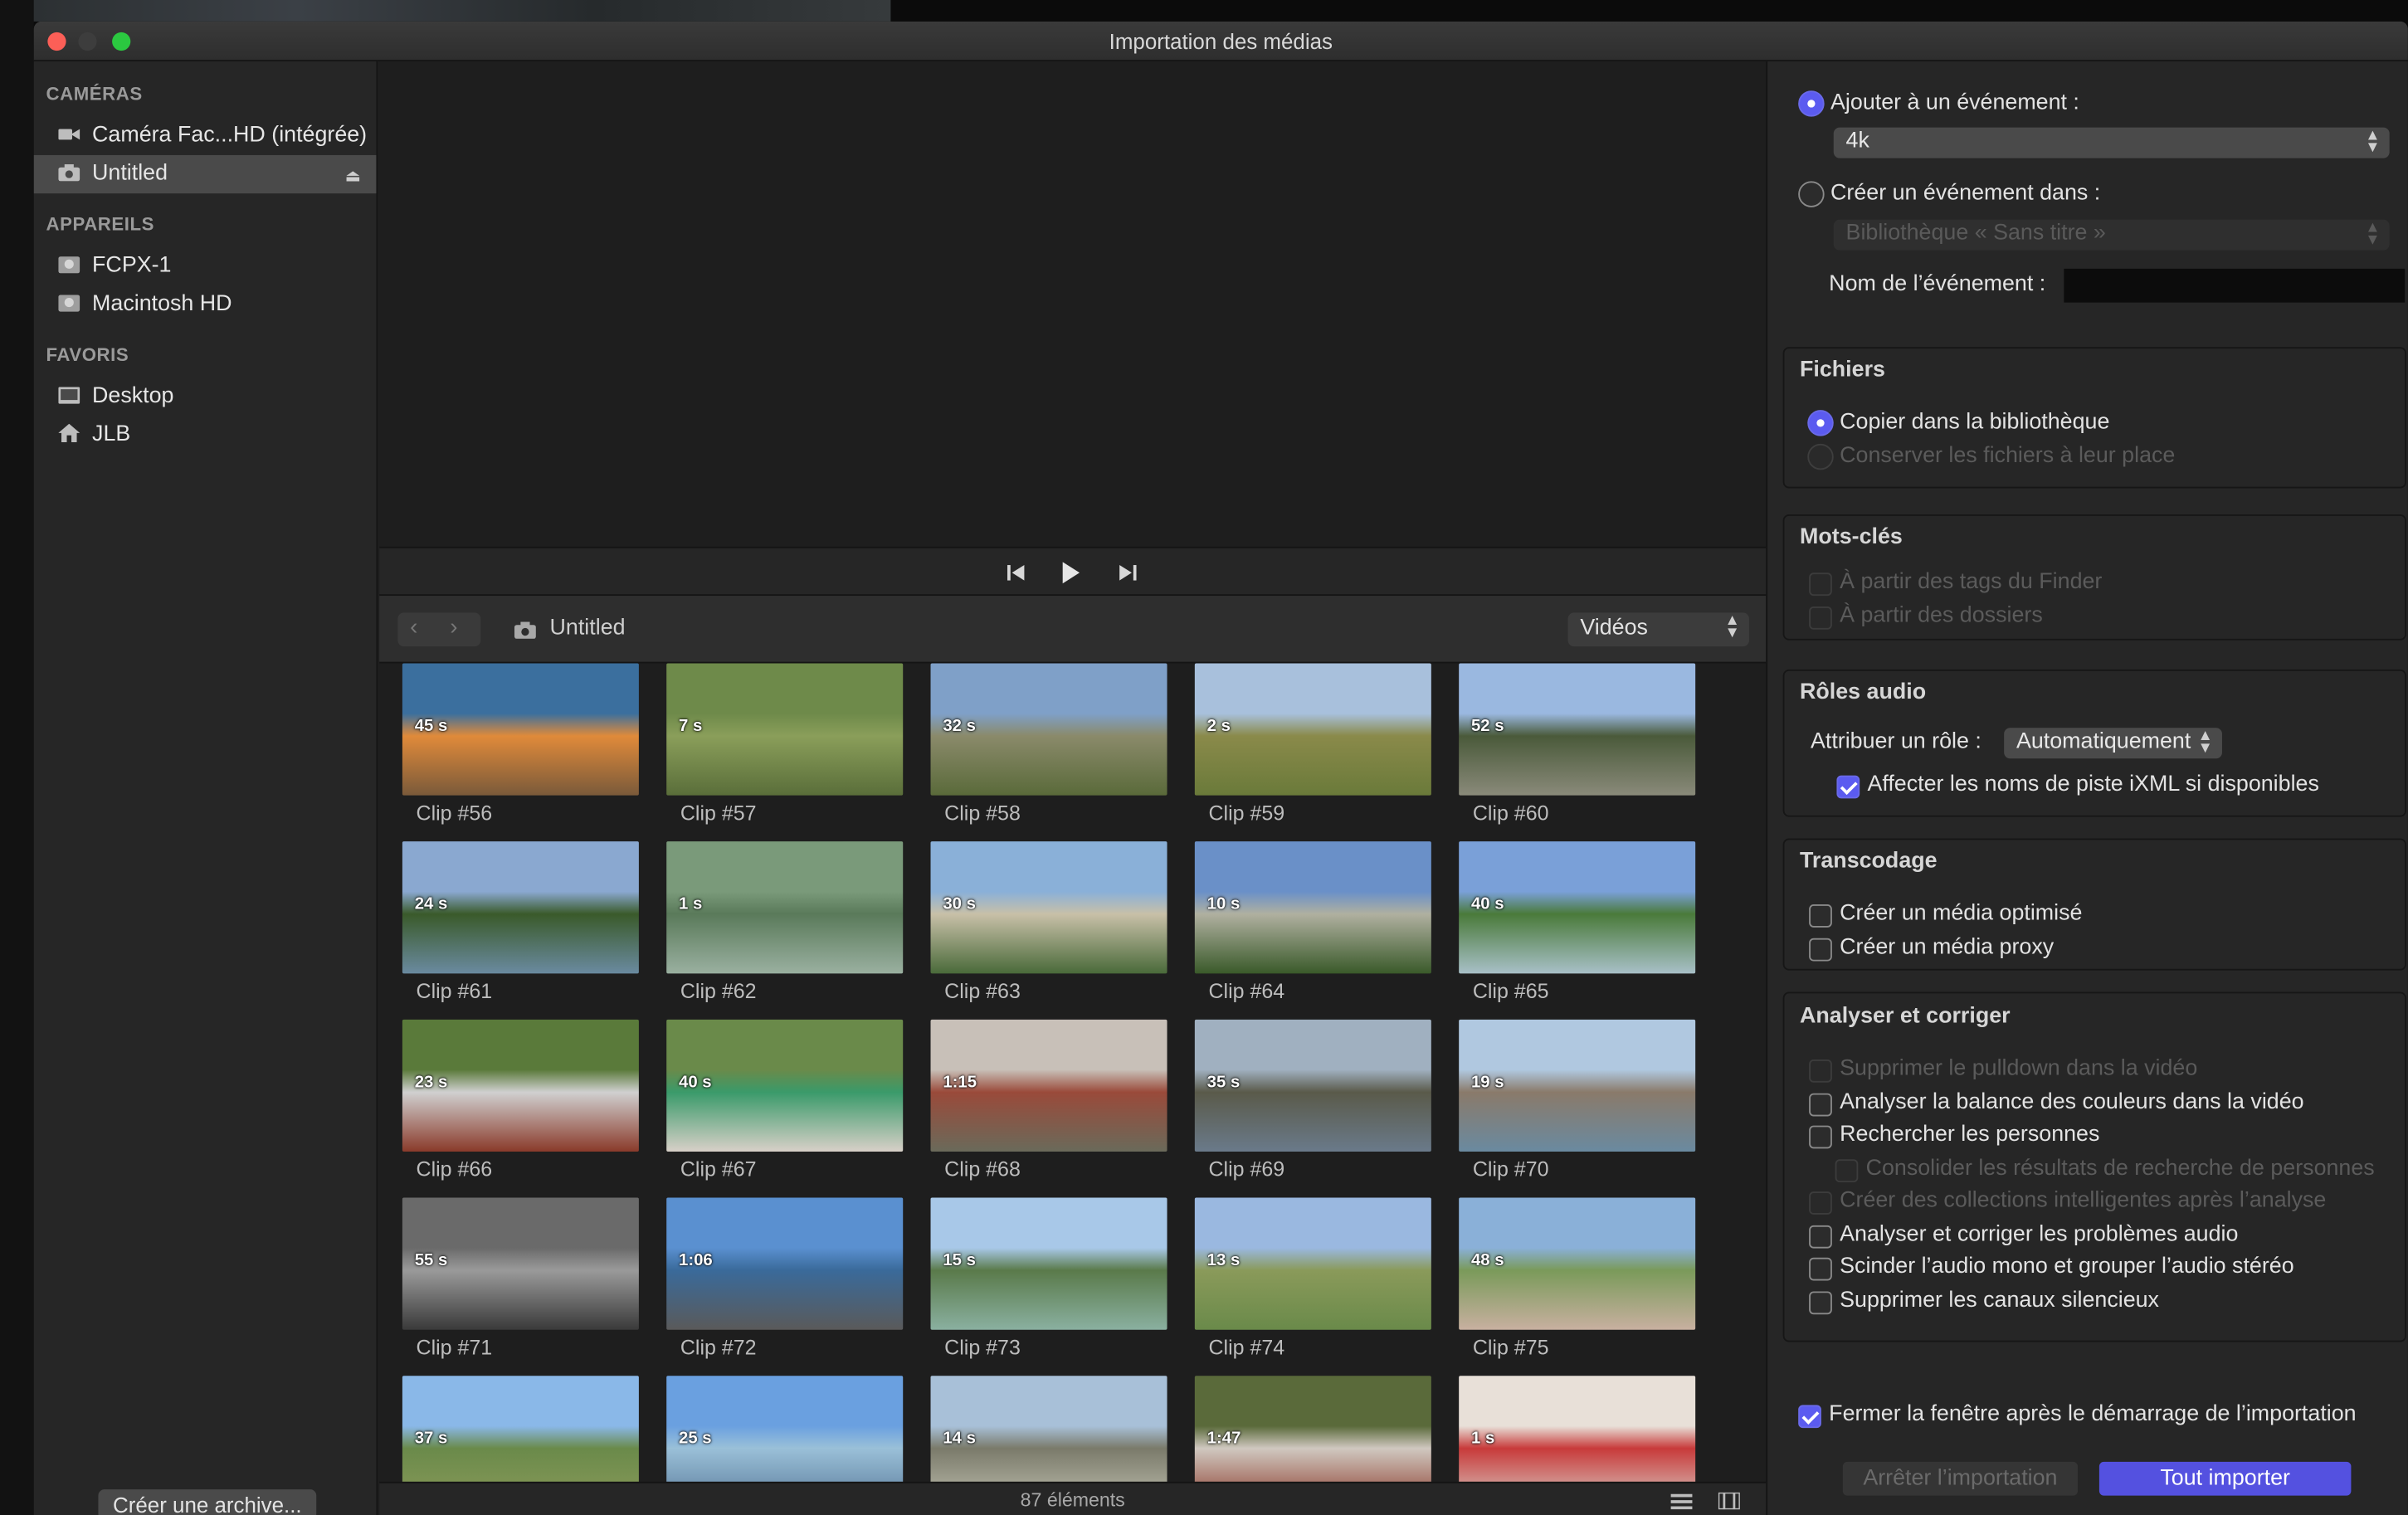  Describe the element at coordinates (2225, 1478) in the screenshot. I see `import-all-button: Tout importer` at that location.